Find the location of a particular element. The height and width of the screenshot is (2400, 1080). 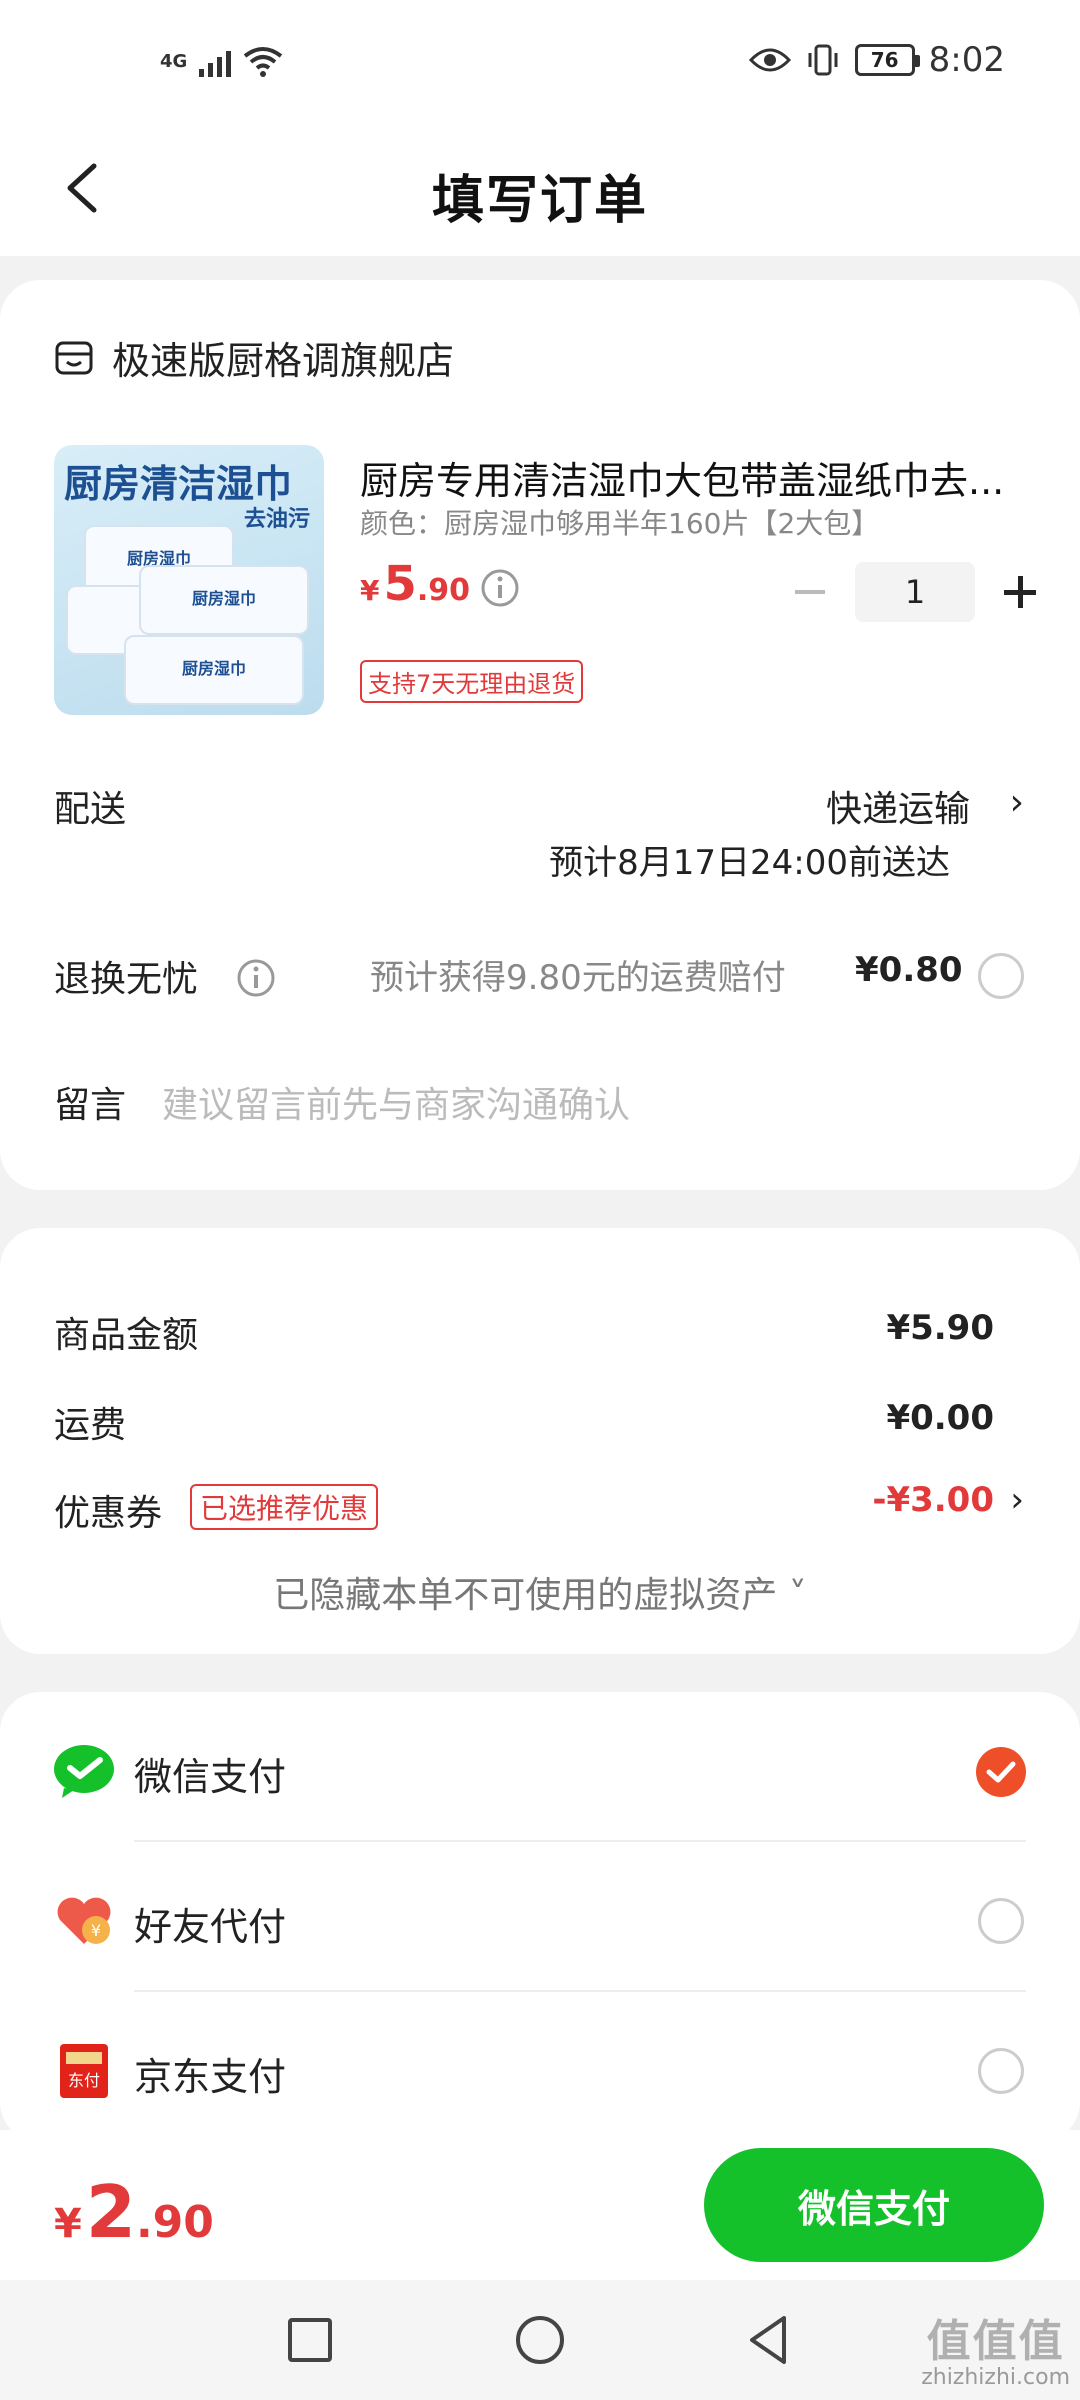

product-spec: 颜色：厨房湿巾够用半年160片【2大包】 is located at coordinates (619, 522).